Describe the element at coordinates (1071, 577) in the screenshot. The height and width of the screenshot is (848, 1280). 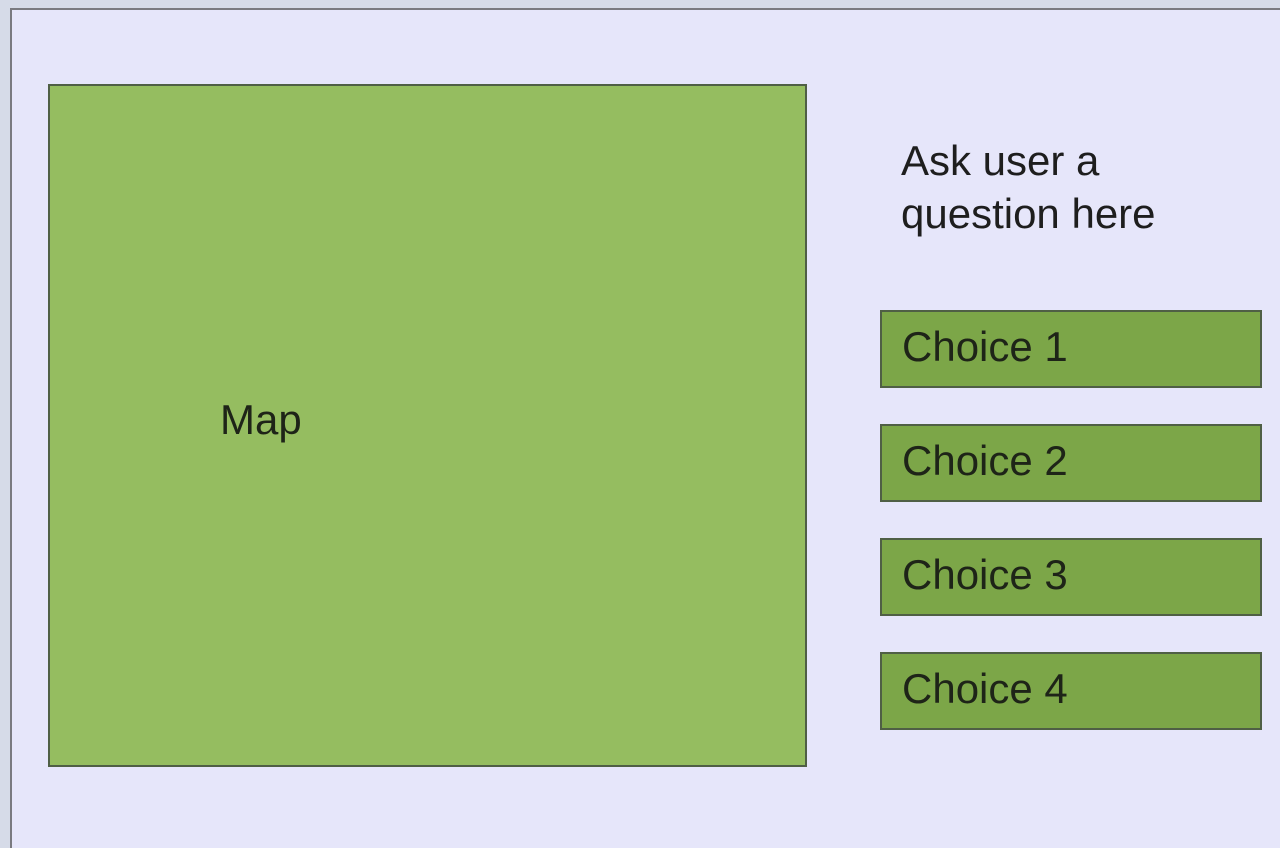
I see `choice-3-button: Choice 3` at that location.